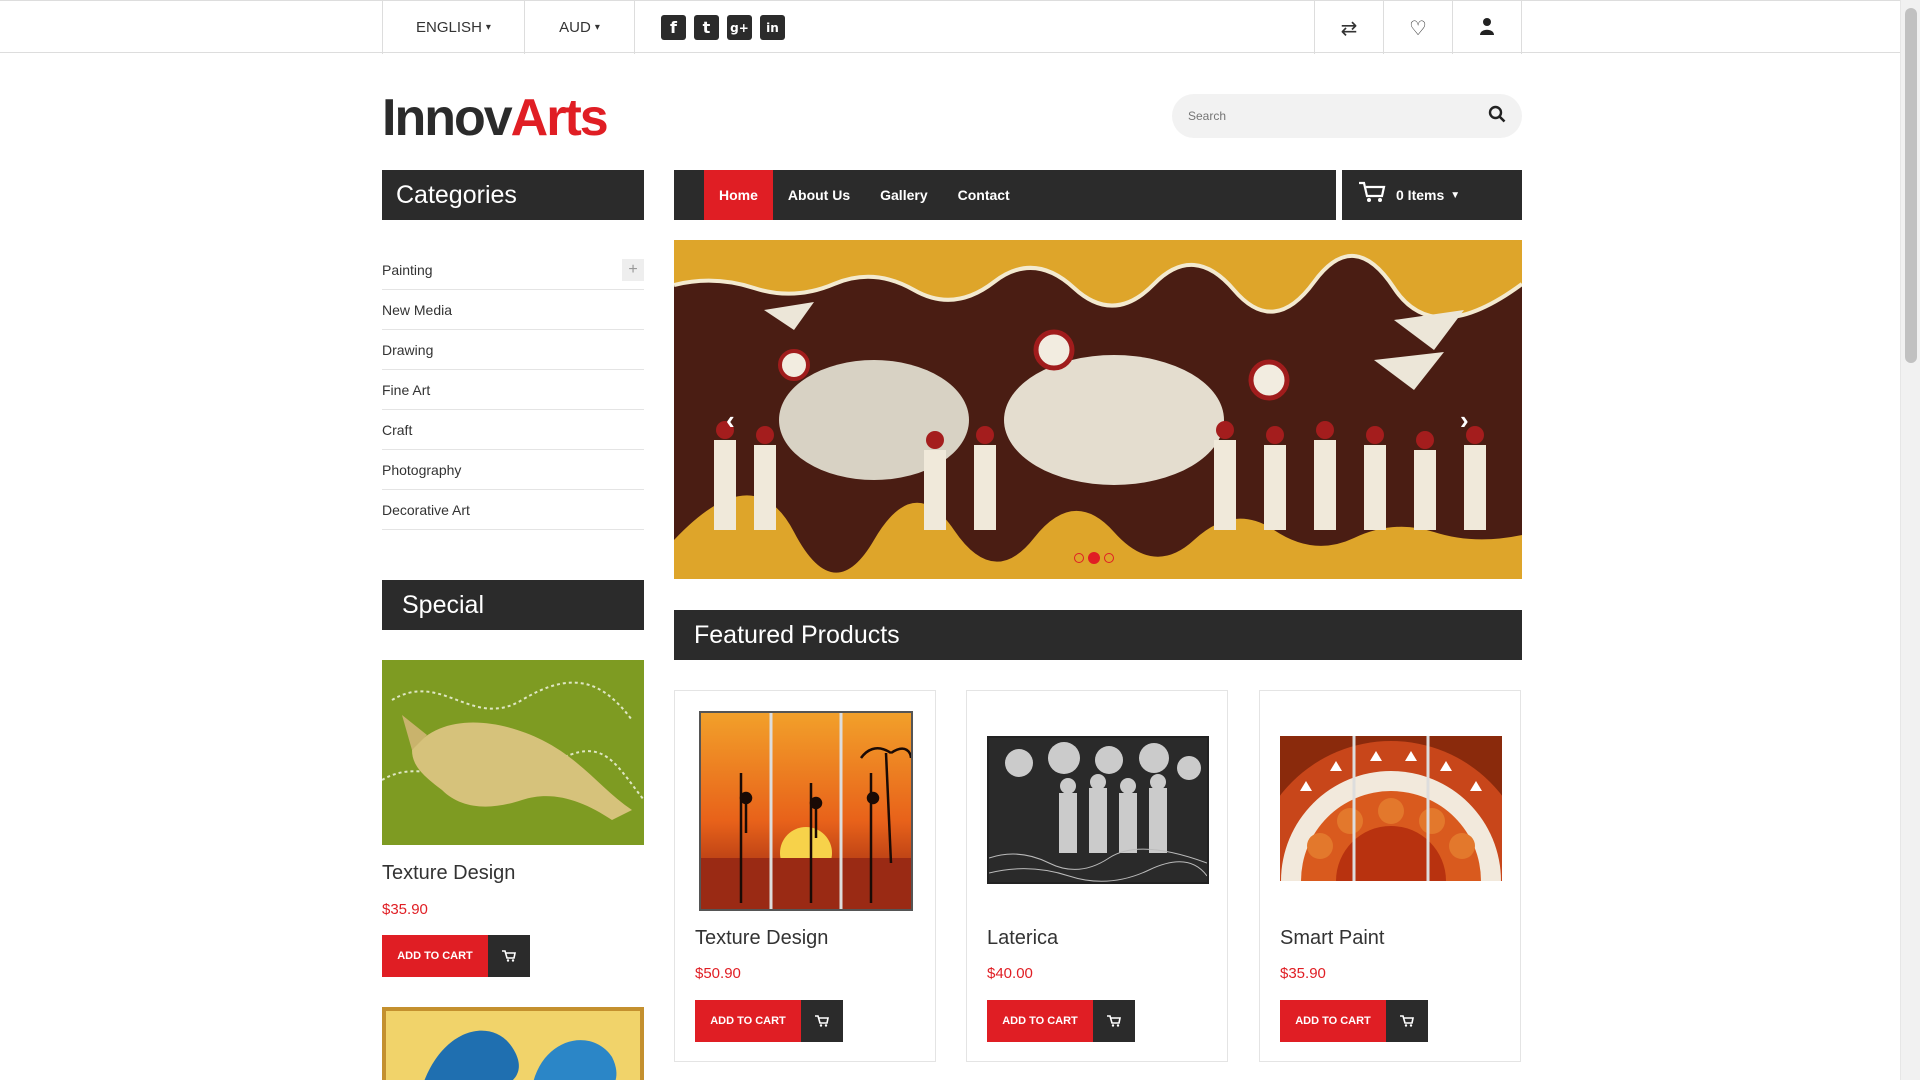 This screenshot has width=1920, height=1080. I want to click on special-heading: Special, so click(513, 605).